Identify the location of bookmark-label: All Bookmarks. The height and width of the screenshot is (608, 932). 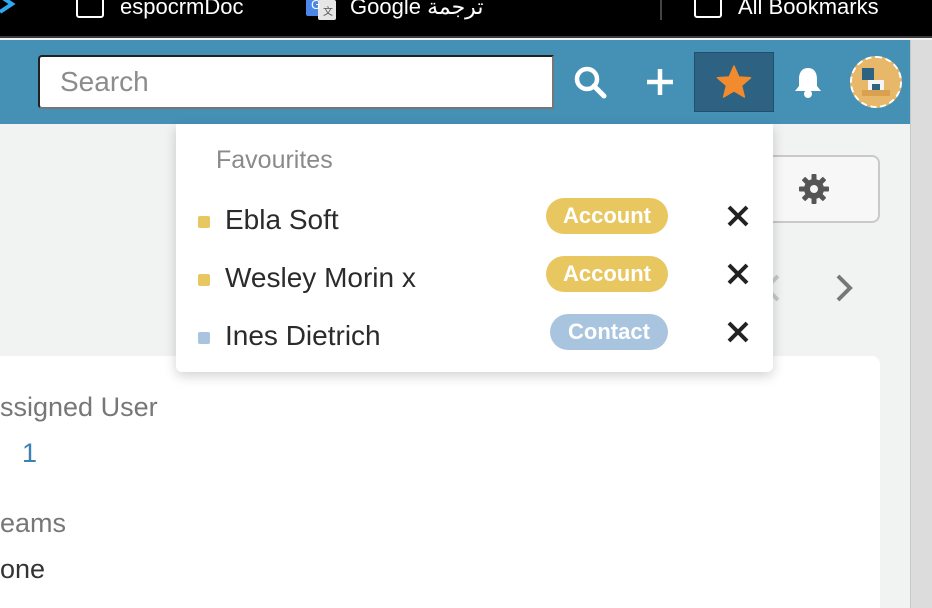
(808, 9).